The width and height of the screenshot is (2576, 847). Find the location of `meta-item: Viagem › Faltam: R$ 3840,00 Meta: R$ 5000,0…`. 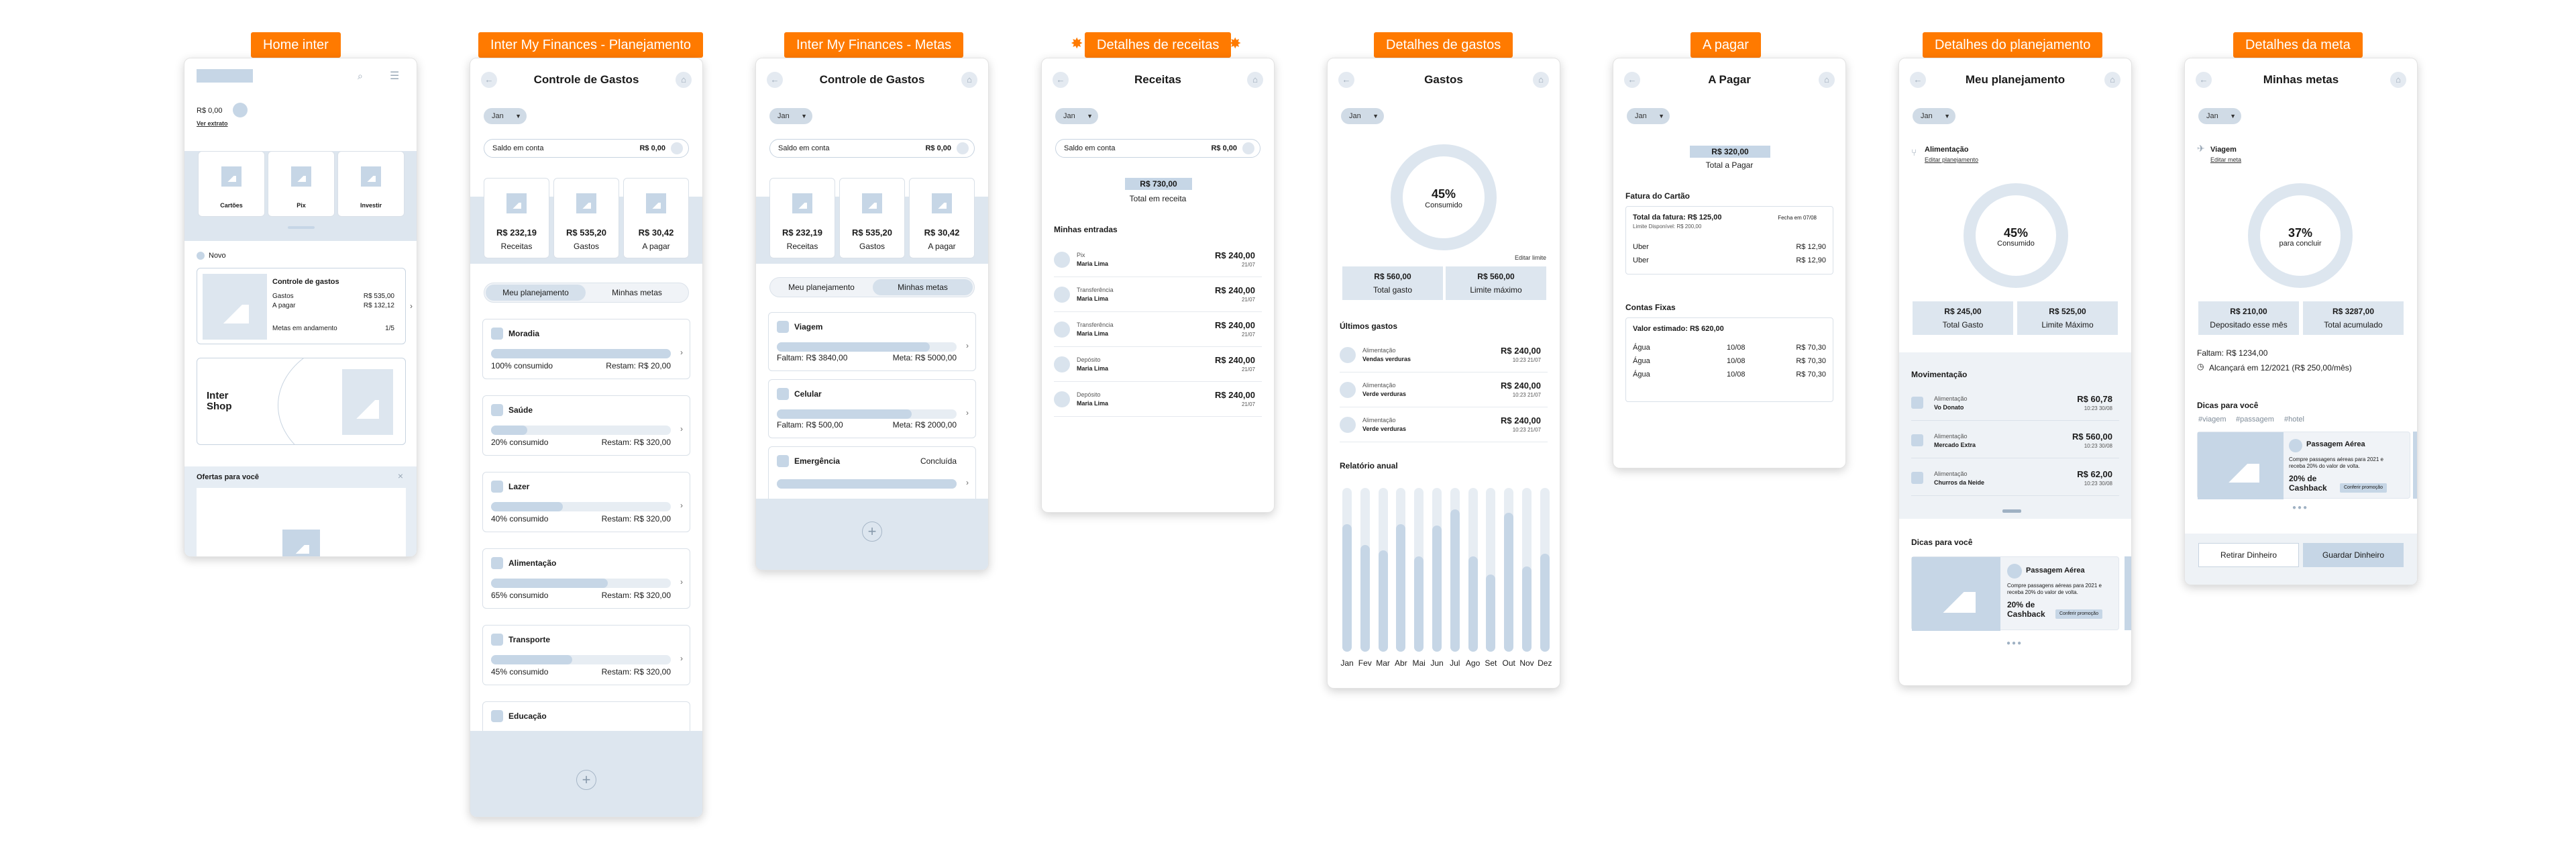

meta-item: Viagem › Faltam: R$ 3840,00 Meta: R$ 5000,0… is located at coordinates (872, 341).